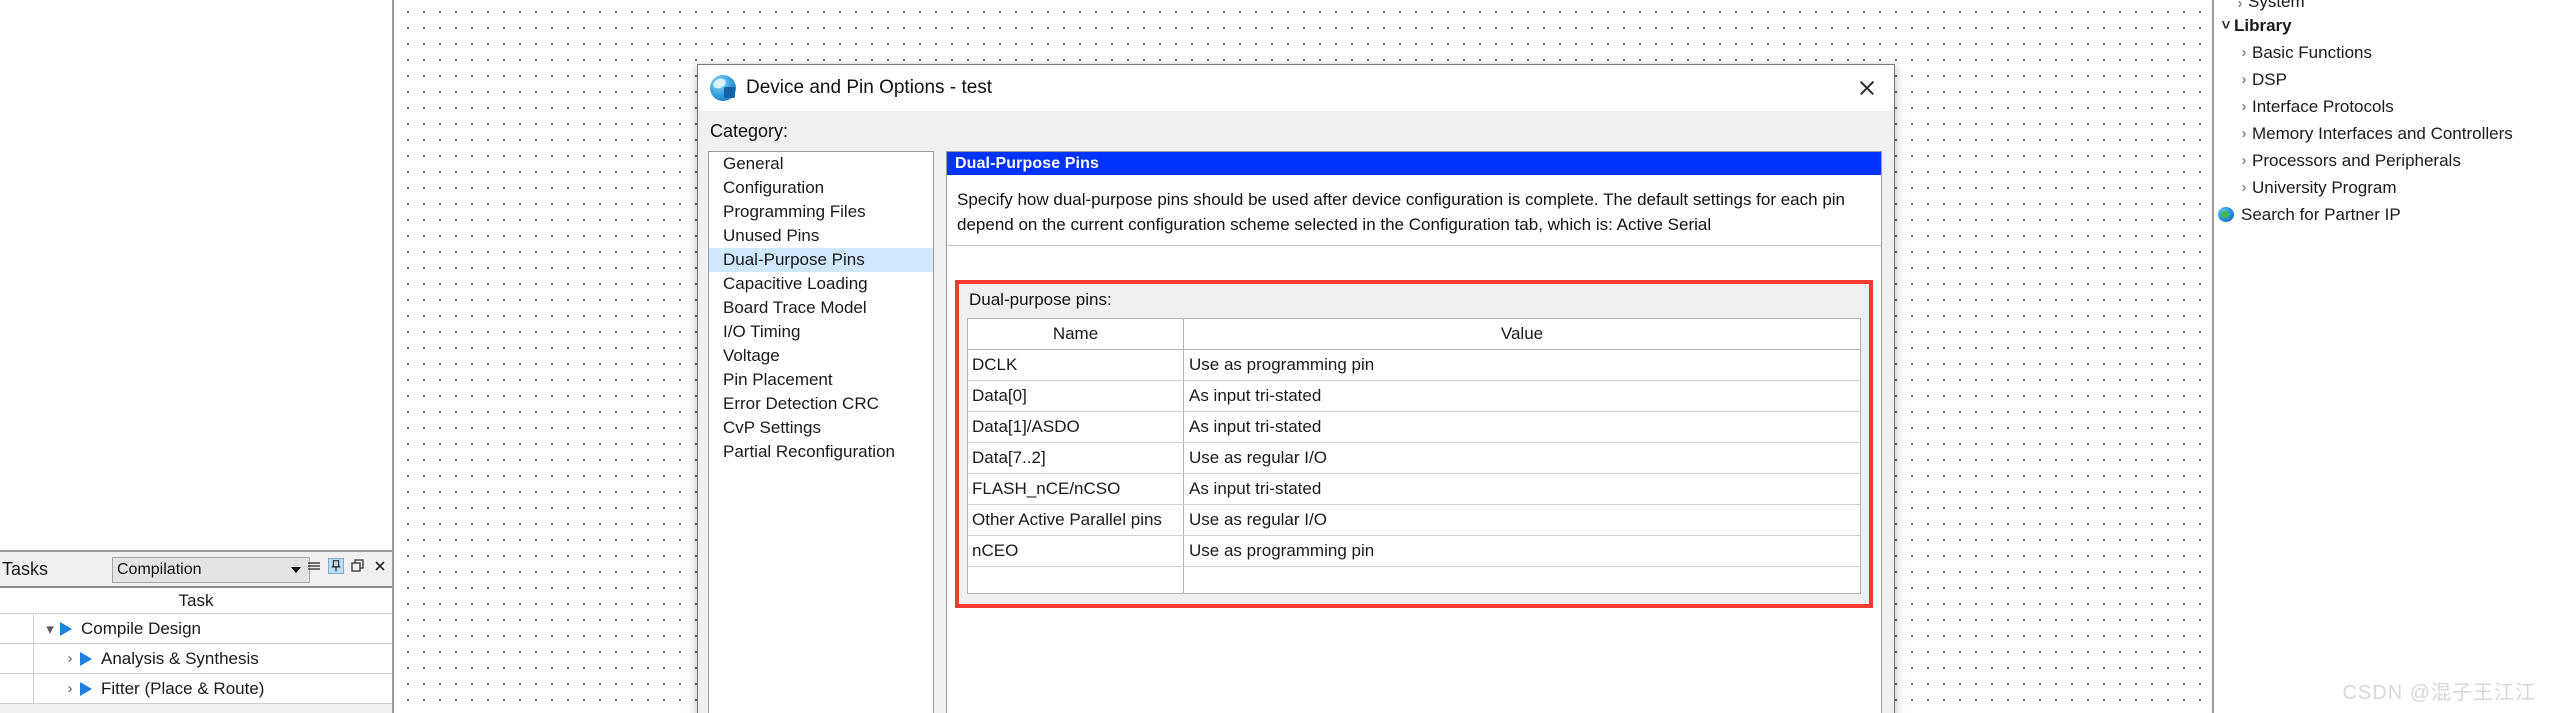 The height and width of the screenshot is (713, 2556). What do you see at coordinates (2226, 214) in the screenshot?
I see `globe-icon` at bounding box center [2226, 214].